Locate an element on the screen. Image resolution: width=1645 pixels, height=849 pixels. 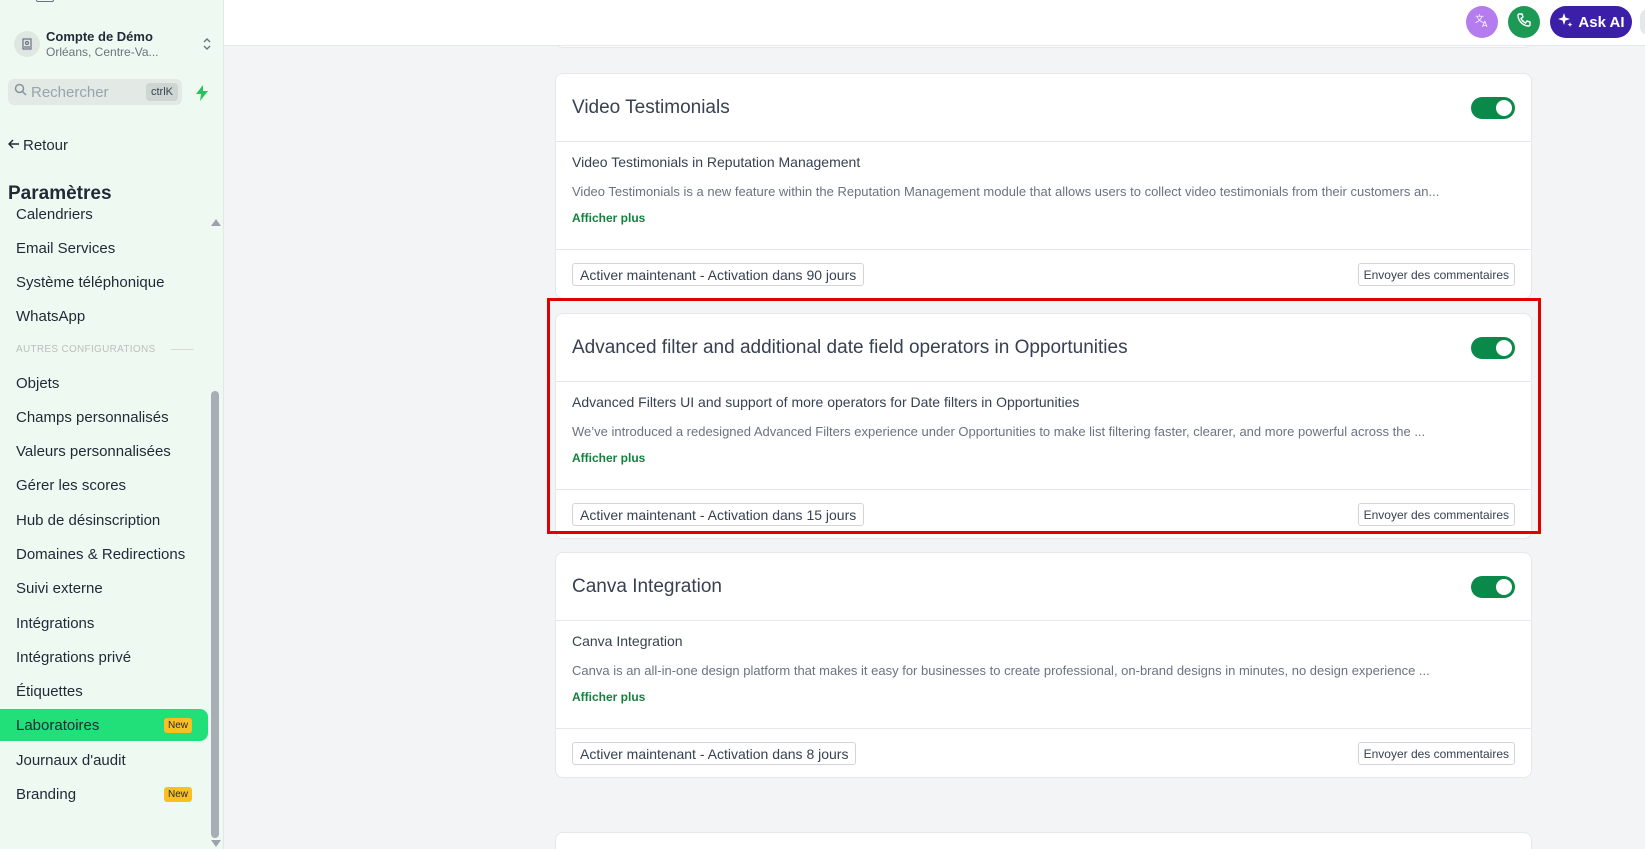
quick-action-bolt-icon is located at coordinates (202, 93).